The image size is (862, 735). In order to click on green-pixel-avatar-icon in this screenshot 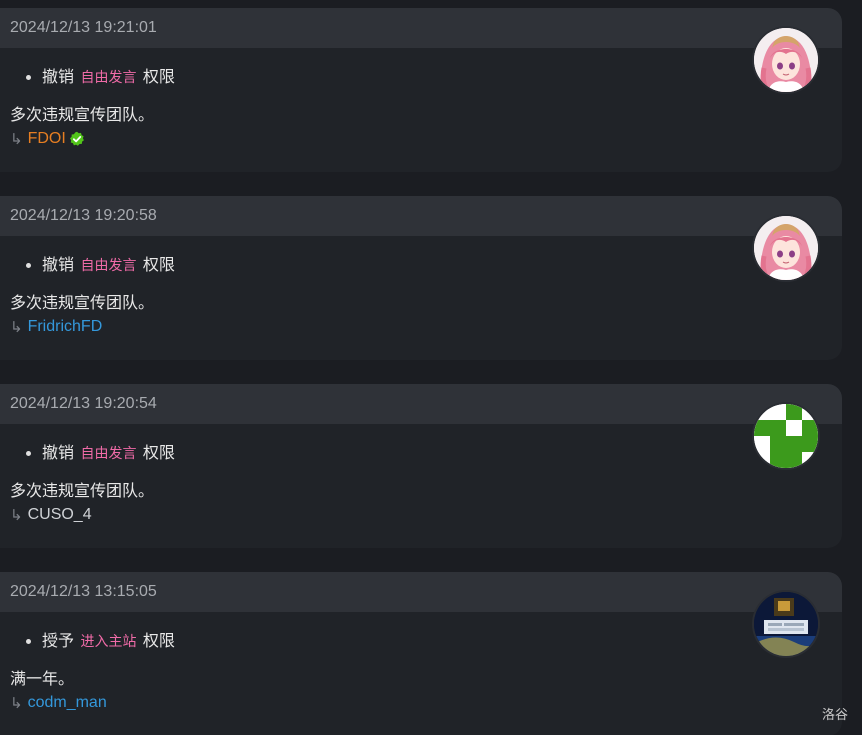, I will do `click(786, 436)`.